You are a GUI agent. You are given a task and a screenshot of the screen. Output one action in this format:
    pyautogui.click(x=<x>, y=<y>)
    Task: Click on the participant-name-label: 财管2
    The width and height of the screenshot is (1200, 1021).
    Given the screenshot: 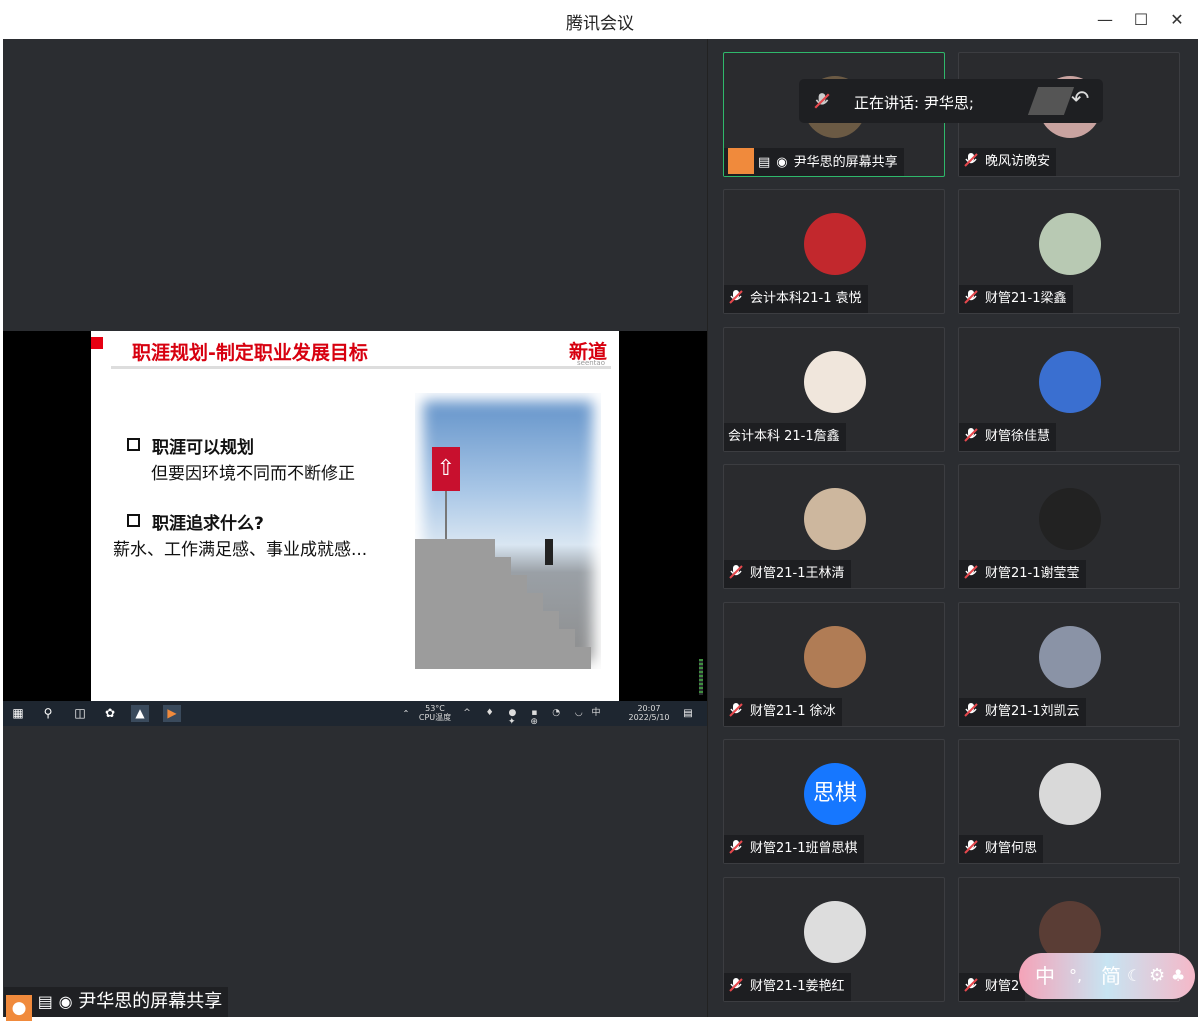 What is the action you would take?
    pyautogui.click(x=992, y=987)
    